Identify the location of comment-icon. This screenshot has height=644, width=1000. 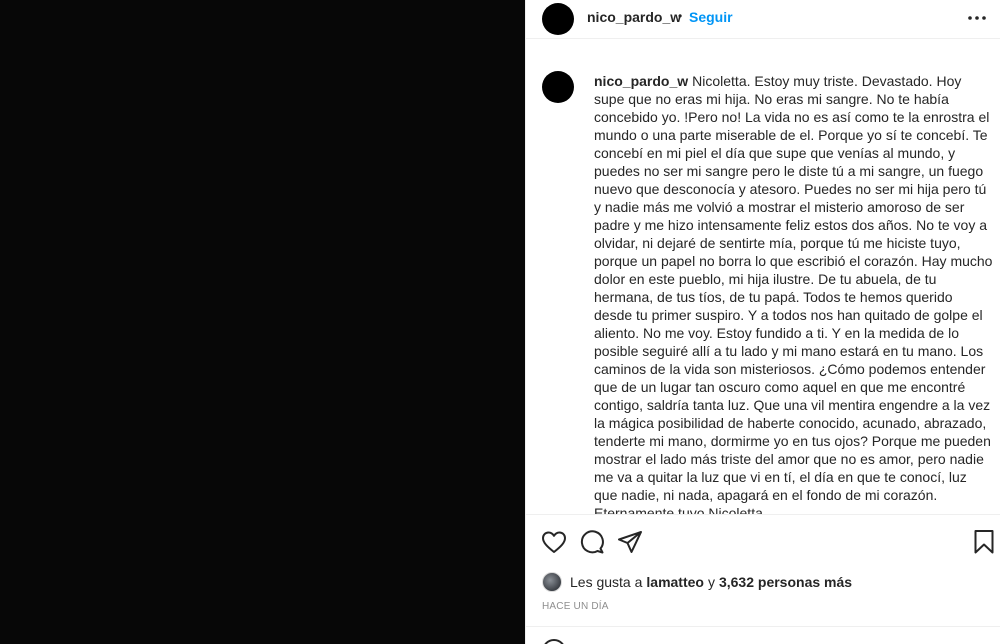
(592, 542).